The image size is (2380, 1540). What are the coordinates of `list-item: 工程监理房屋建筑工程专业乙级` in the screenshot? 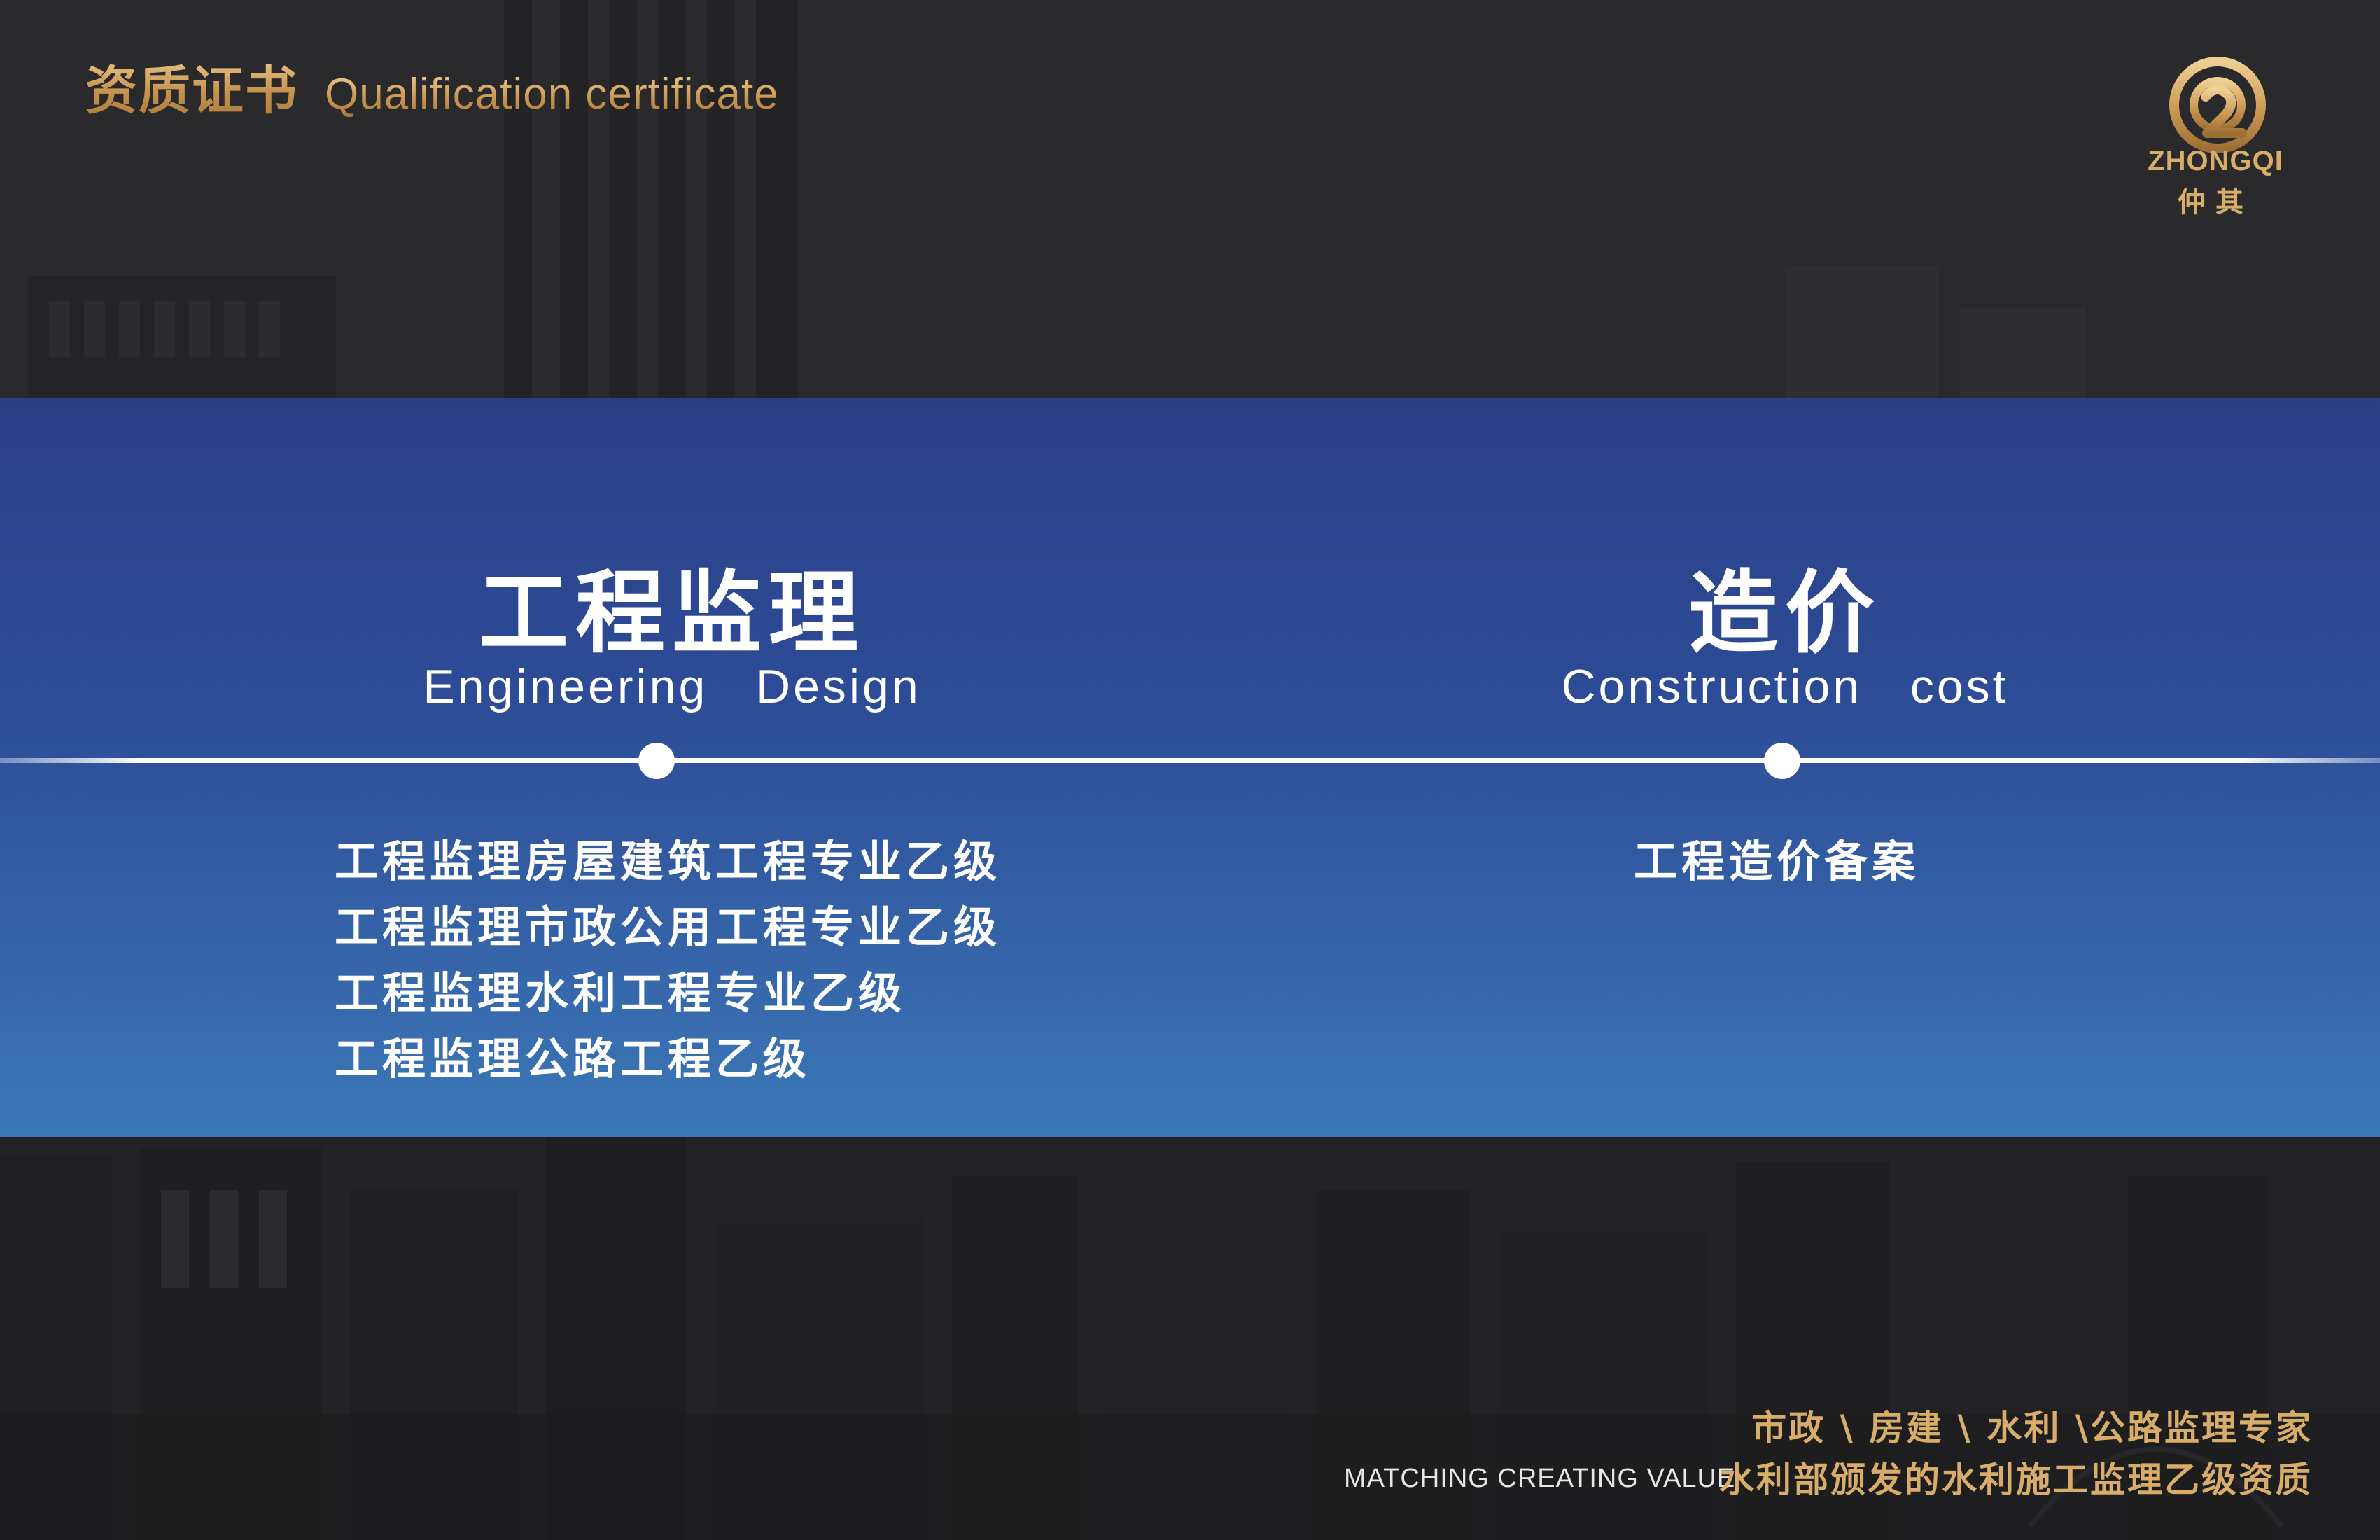 It's located at (668, 861).